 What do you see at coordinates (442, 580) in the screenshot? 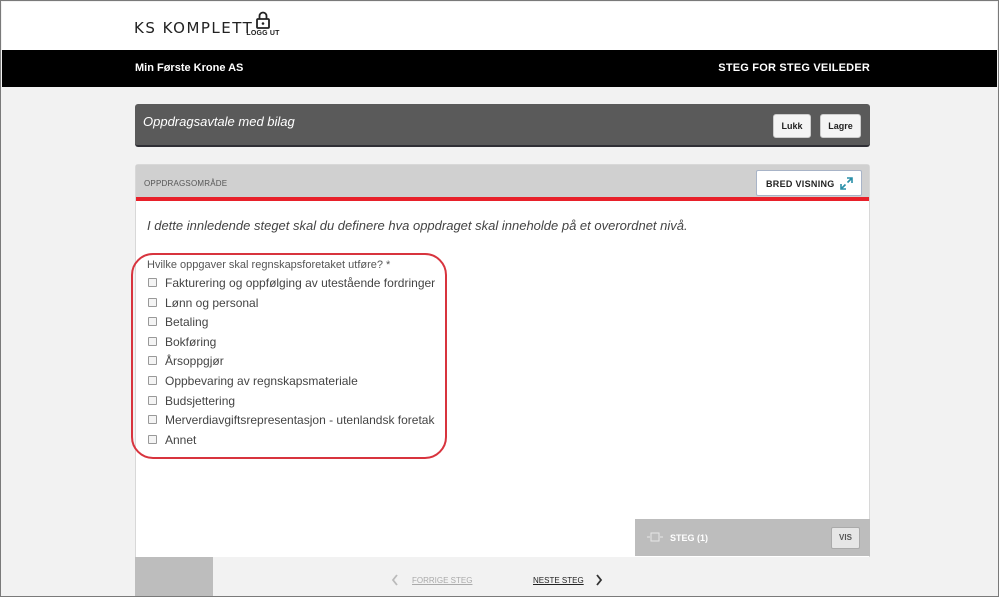
I see `previous-step-link: FORRIGE STEG` at bounding box center [442, 580].